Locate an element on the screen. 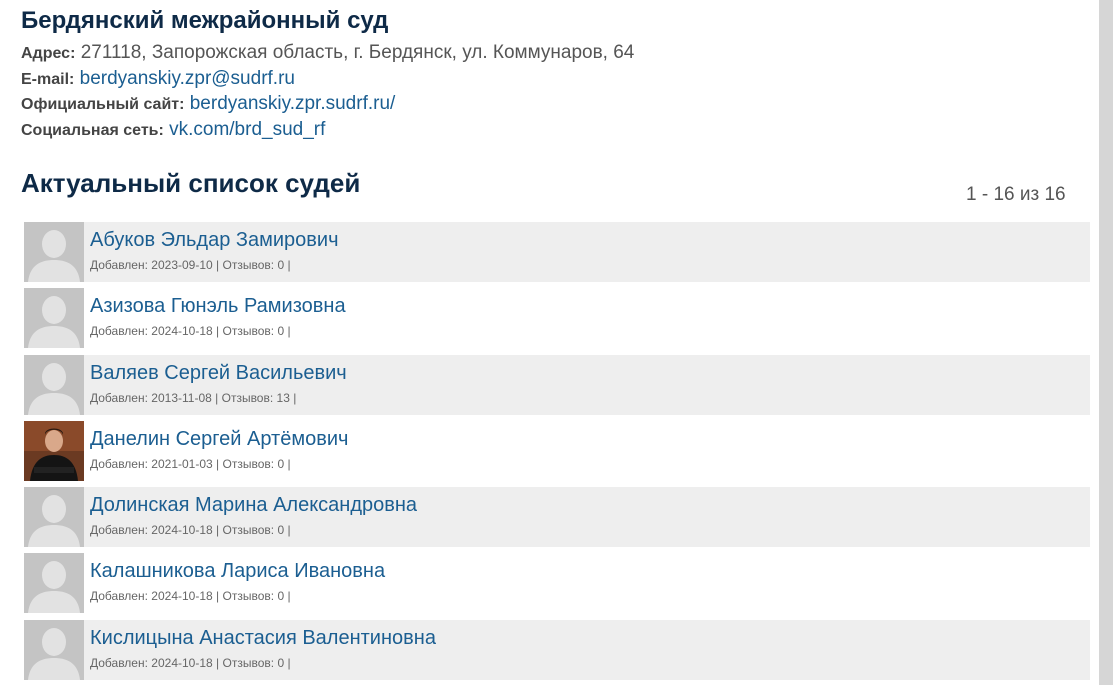  social-label: Социальная сеть: is located at coordinates (92, 130).